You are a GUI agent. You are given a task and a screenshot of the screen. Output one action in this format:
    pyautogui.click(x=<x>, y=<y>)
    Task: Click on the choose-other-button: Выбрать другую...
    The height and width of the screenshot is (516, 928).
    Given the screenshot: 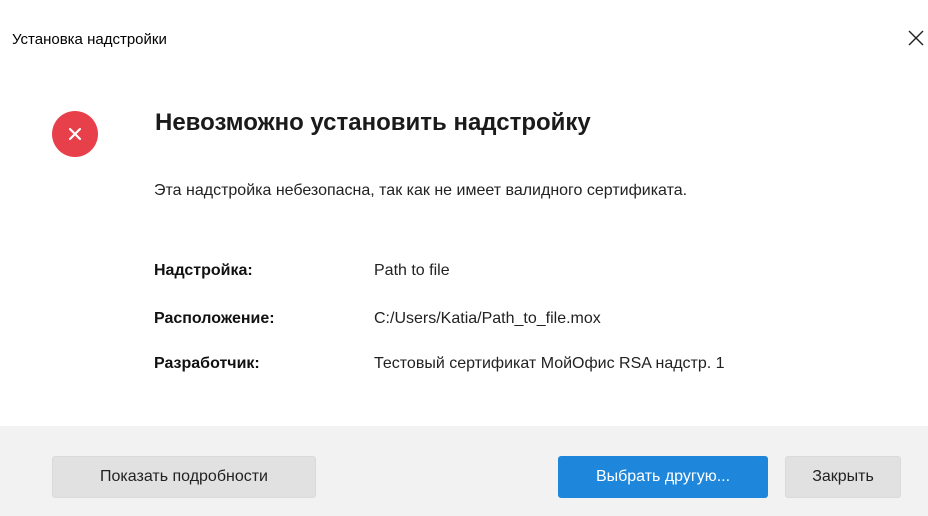 What is the action you would take?
    pyautogui.click(x=663, y=477)
    